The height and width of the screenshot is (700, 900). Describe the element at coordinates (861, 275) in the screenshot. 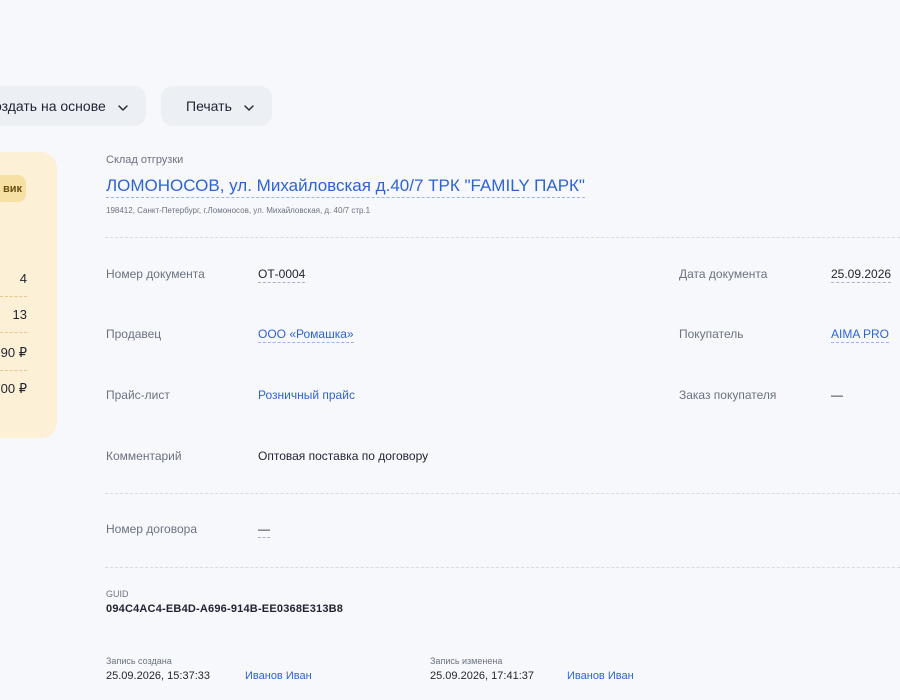

I see `doc-date-value: 25.09.2026` at that location.